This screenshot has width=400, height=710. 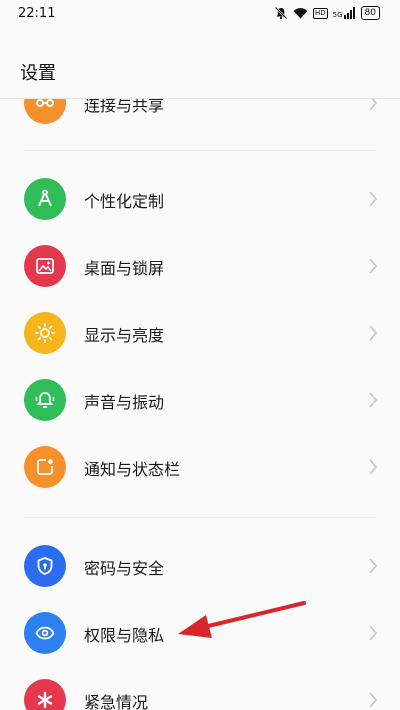 What do you see at coordinates (200, 199) in the screenshot?
I see `settings-item-personalization: 个性化定制` at bounding box center [200, 199].